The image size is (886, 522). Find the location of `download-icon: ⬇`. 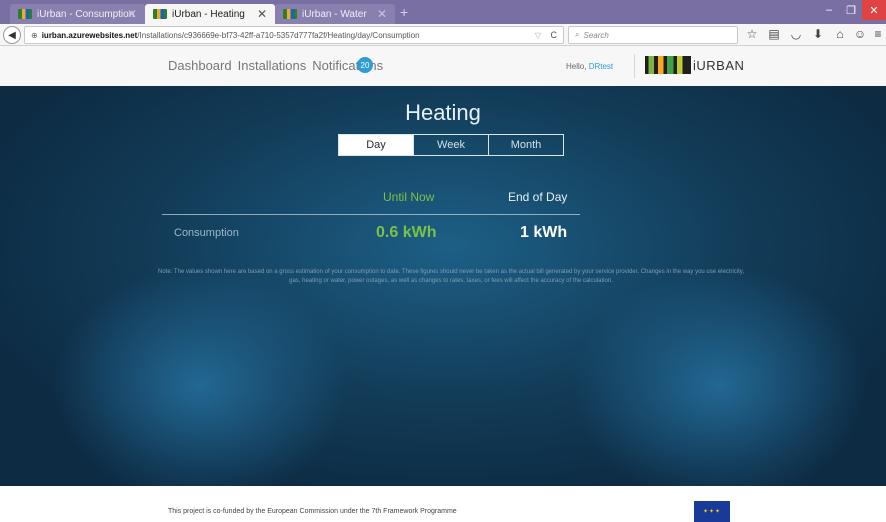

download-icon: ⬇ is located at coordinates (818, 34).